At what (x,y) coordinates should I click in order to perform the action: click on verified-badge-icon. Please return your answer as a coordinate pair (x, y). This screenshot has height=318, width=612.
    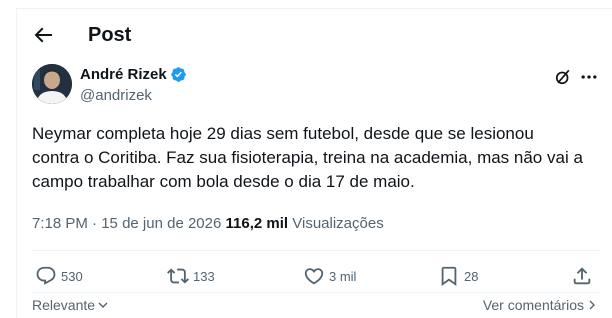
    Looking at the image, I should click on (178, 74).